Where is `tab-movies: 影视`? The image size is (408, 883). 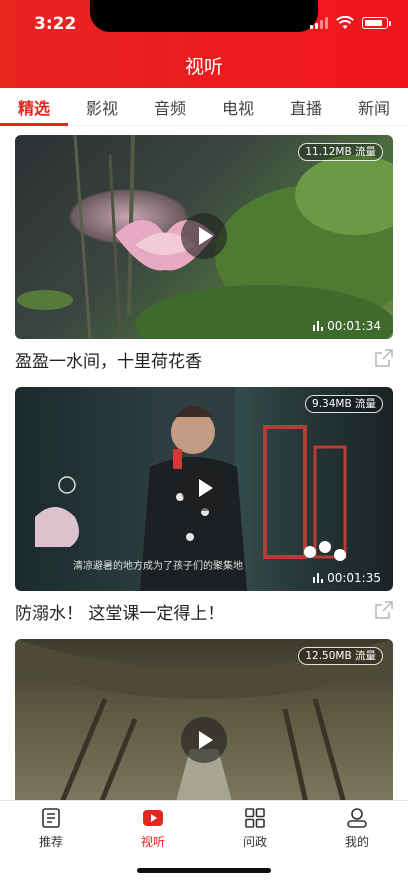
tab-movies: 影视 is located at coordinates (102, 107).